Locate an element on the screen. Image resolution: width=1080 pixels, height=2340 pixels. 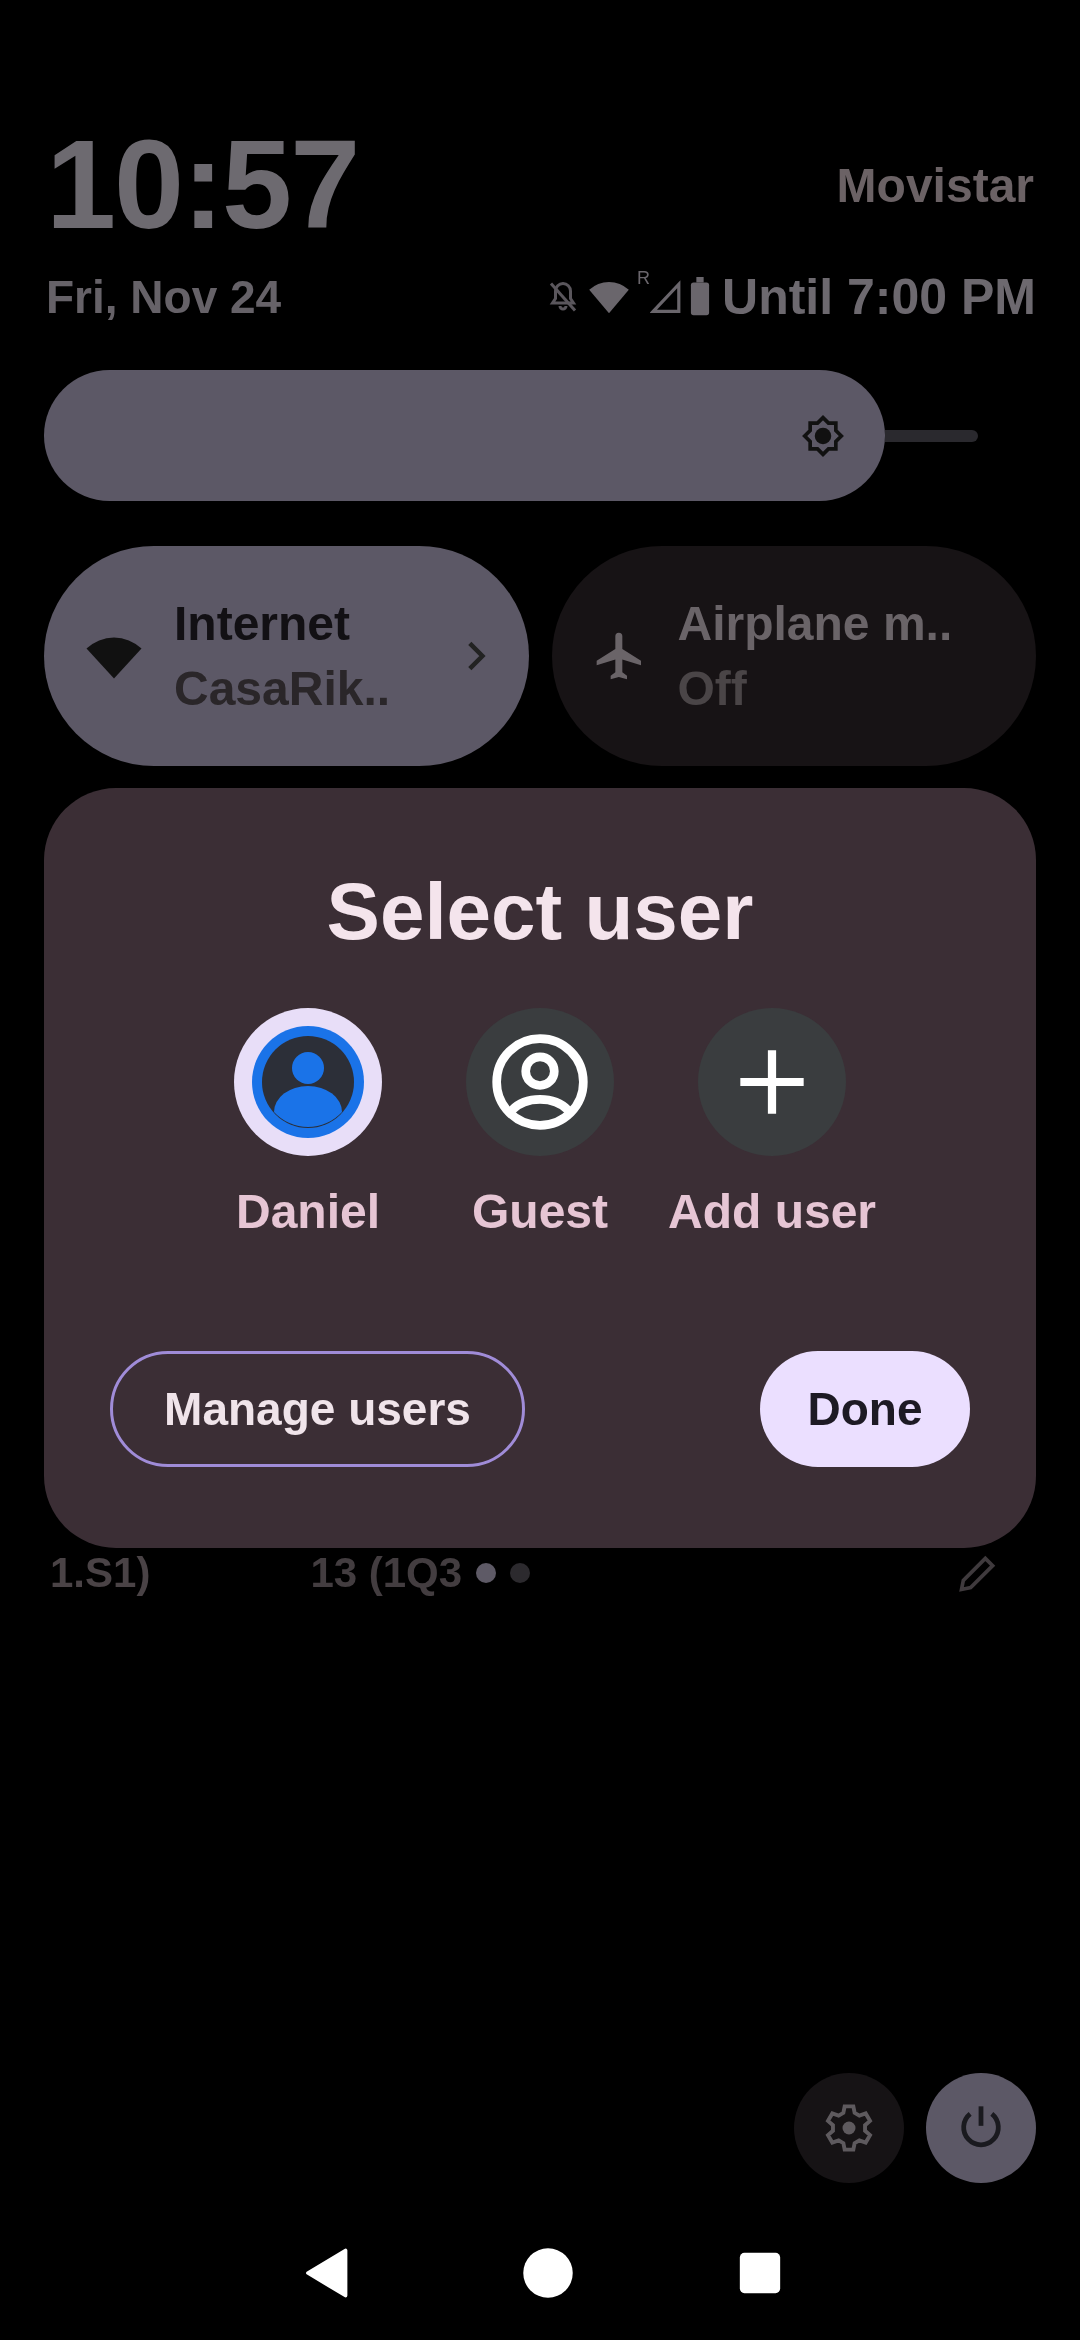
clock-date: Fri, Nov 24 is located at coordinates (164, 297).